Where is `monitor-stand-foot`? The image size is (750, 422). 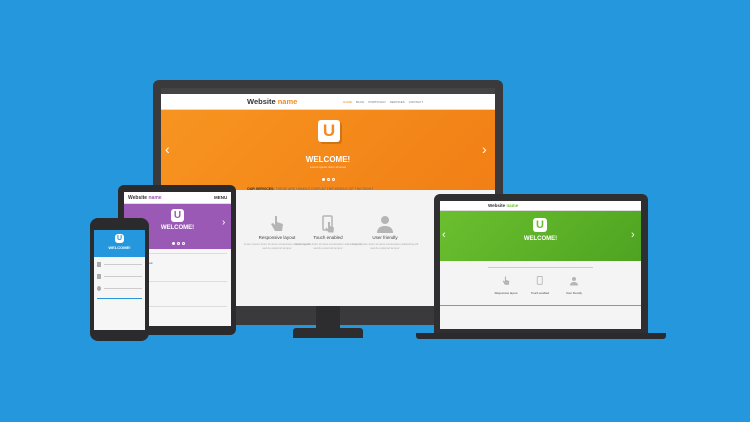
monitor-stand-foot is located at coordinates (328, 333).